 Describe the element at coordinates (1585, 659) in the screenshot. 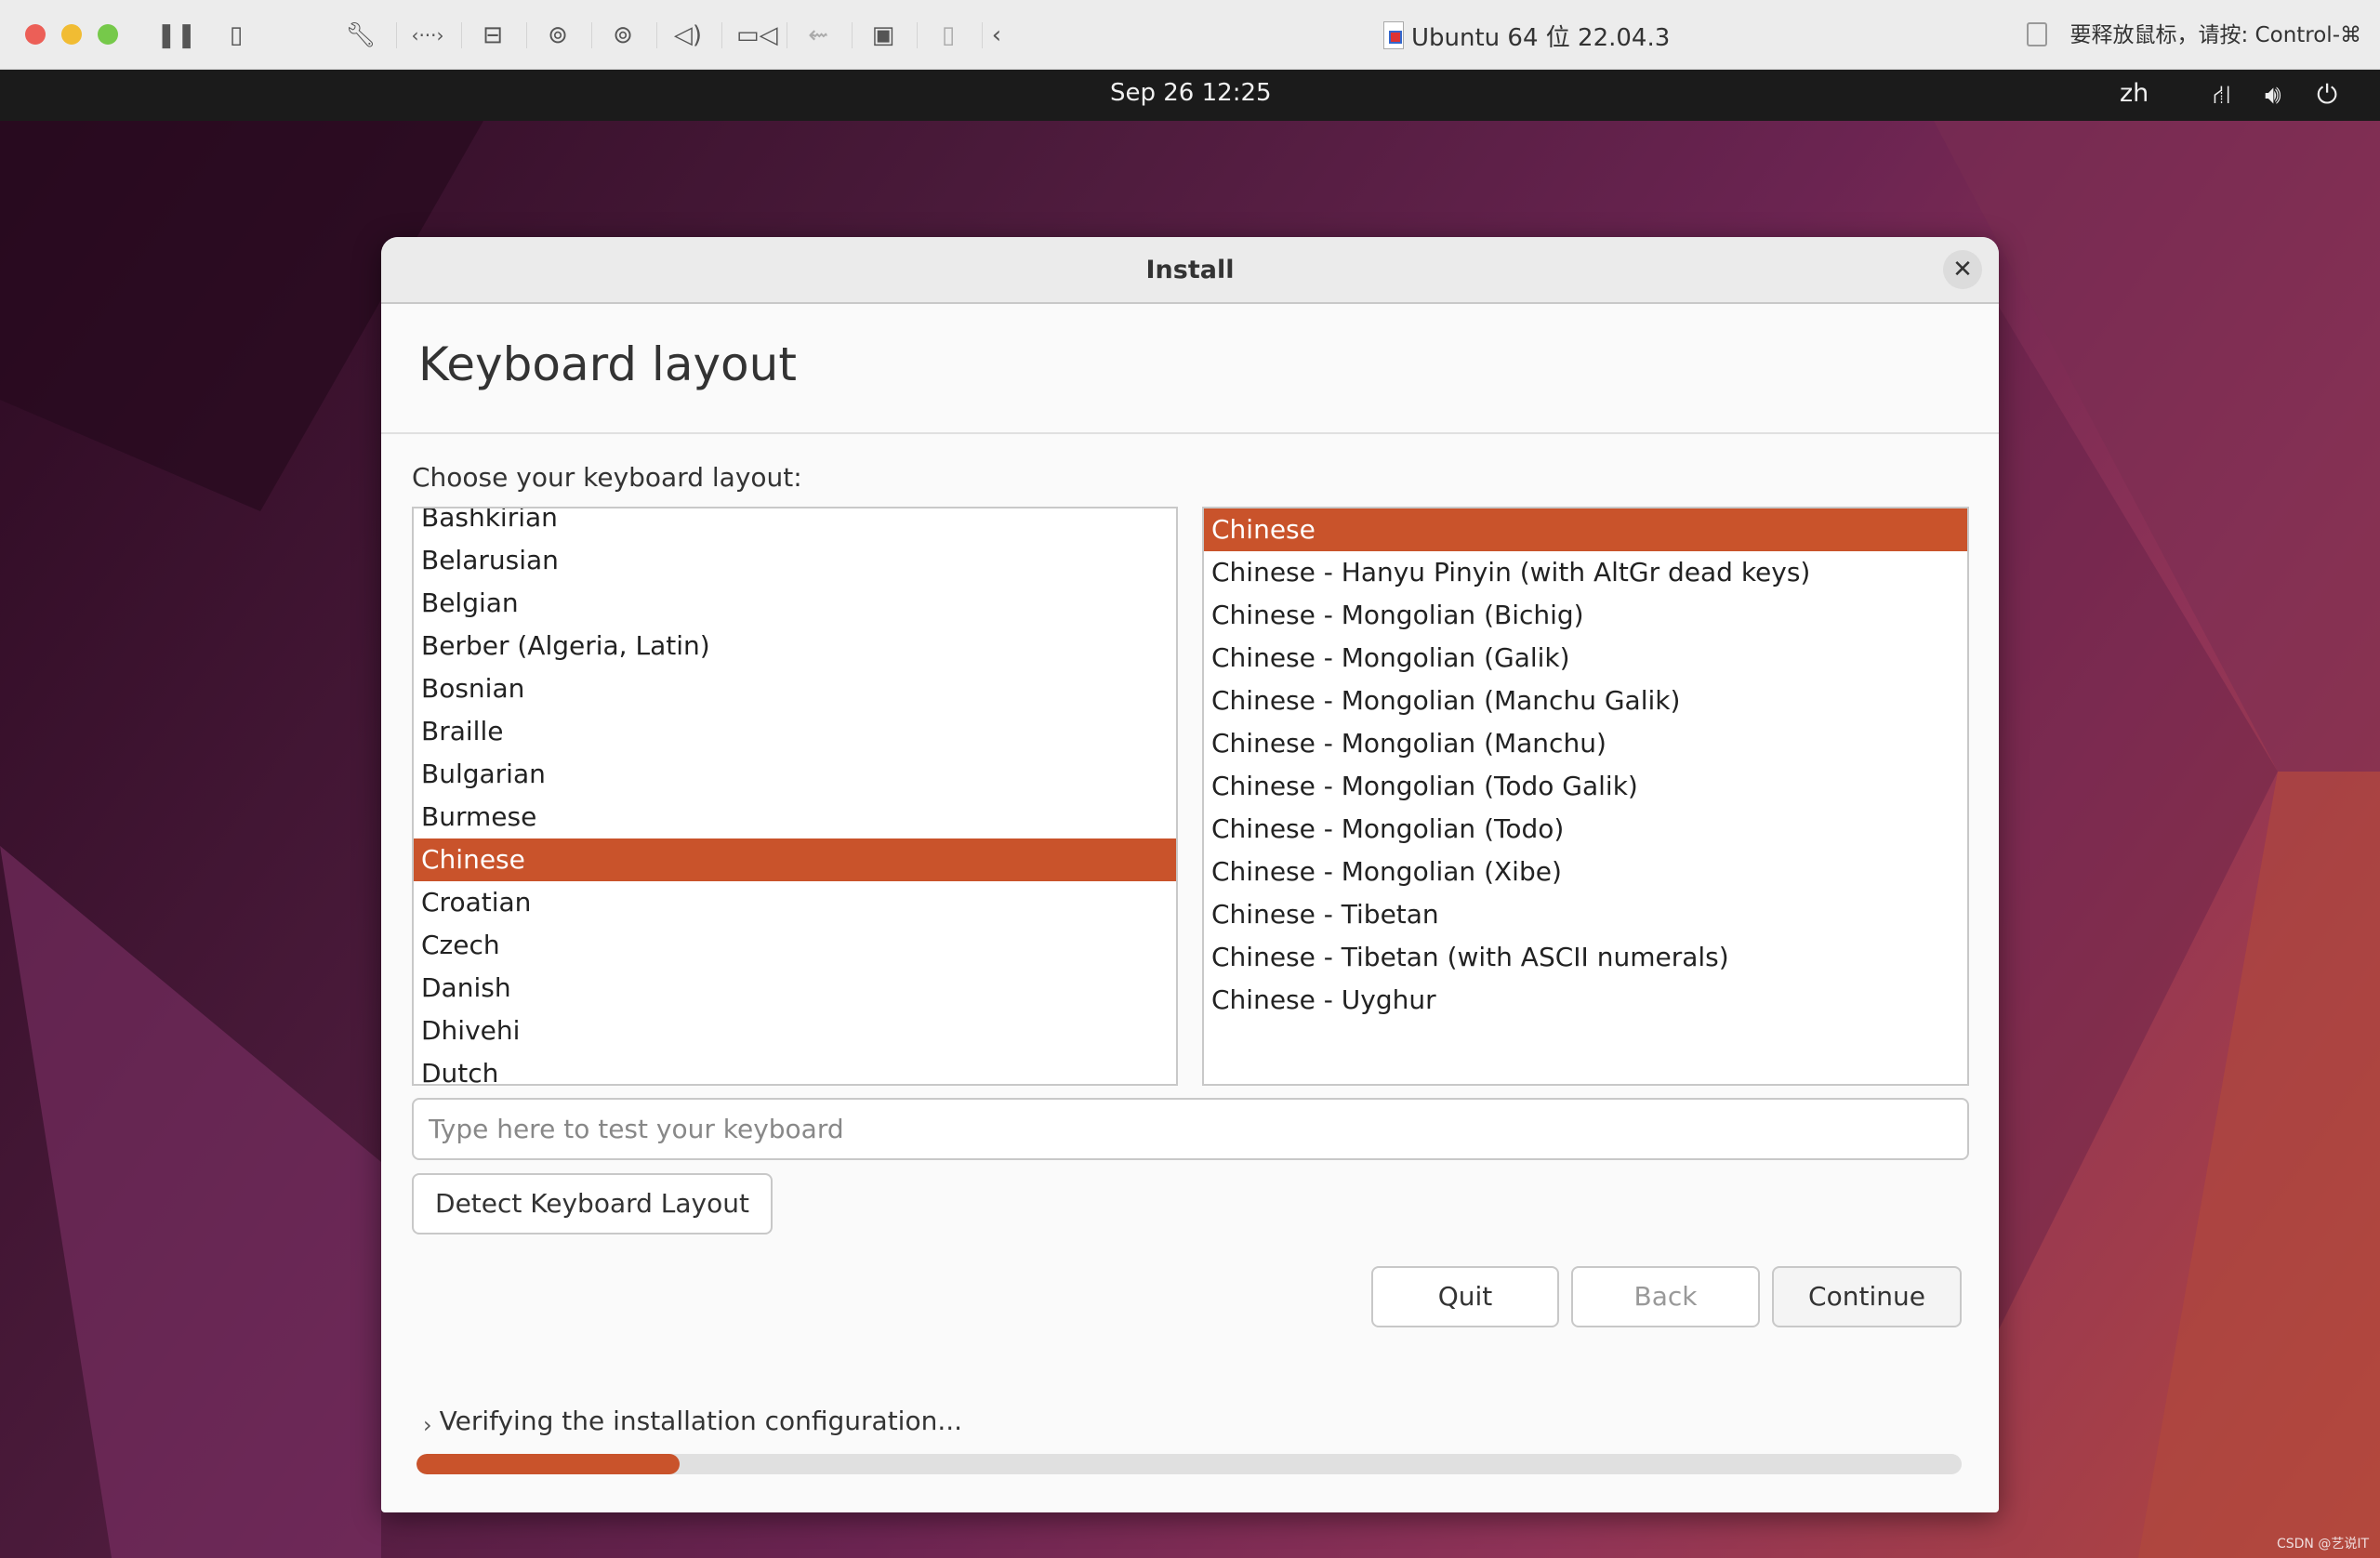

I see `variant-list-item: Chinese - Mongolian (Galik)` at that location.